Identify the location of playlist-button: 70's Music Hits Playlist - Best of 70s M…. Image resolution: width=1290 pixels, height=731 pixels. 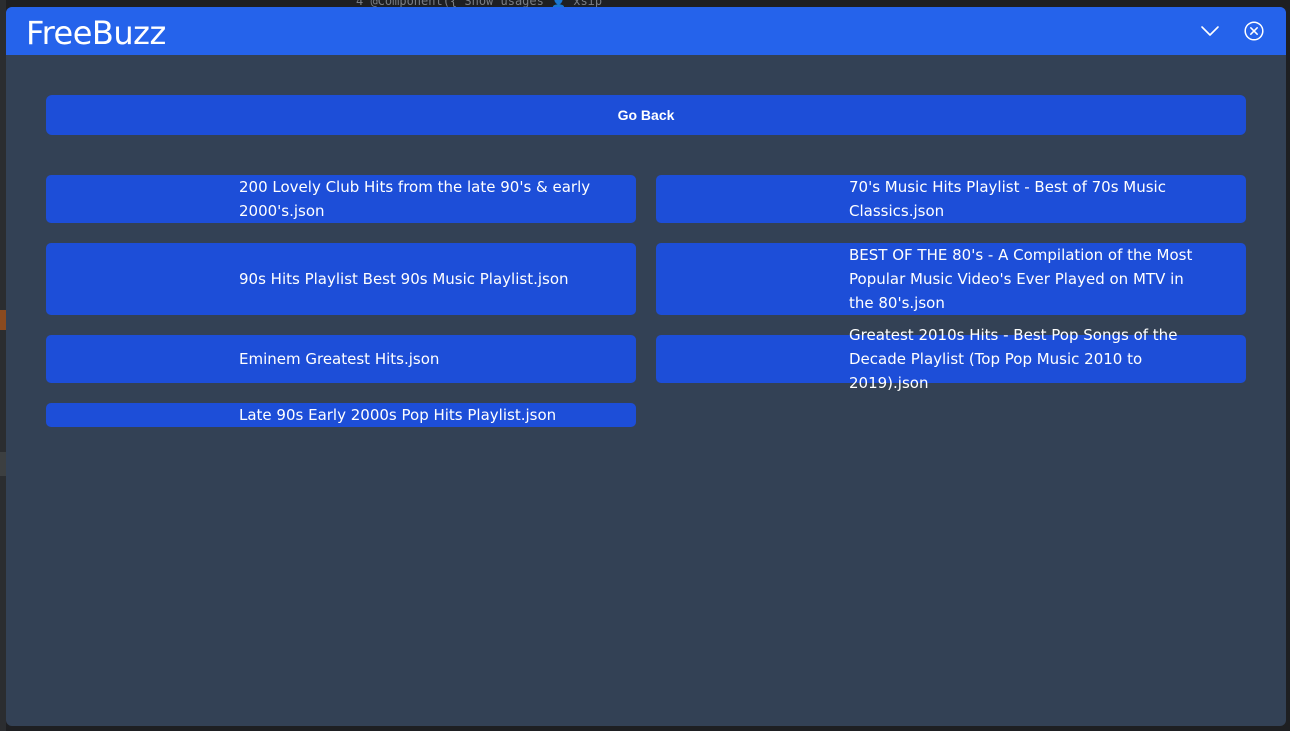
(951, 199).